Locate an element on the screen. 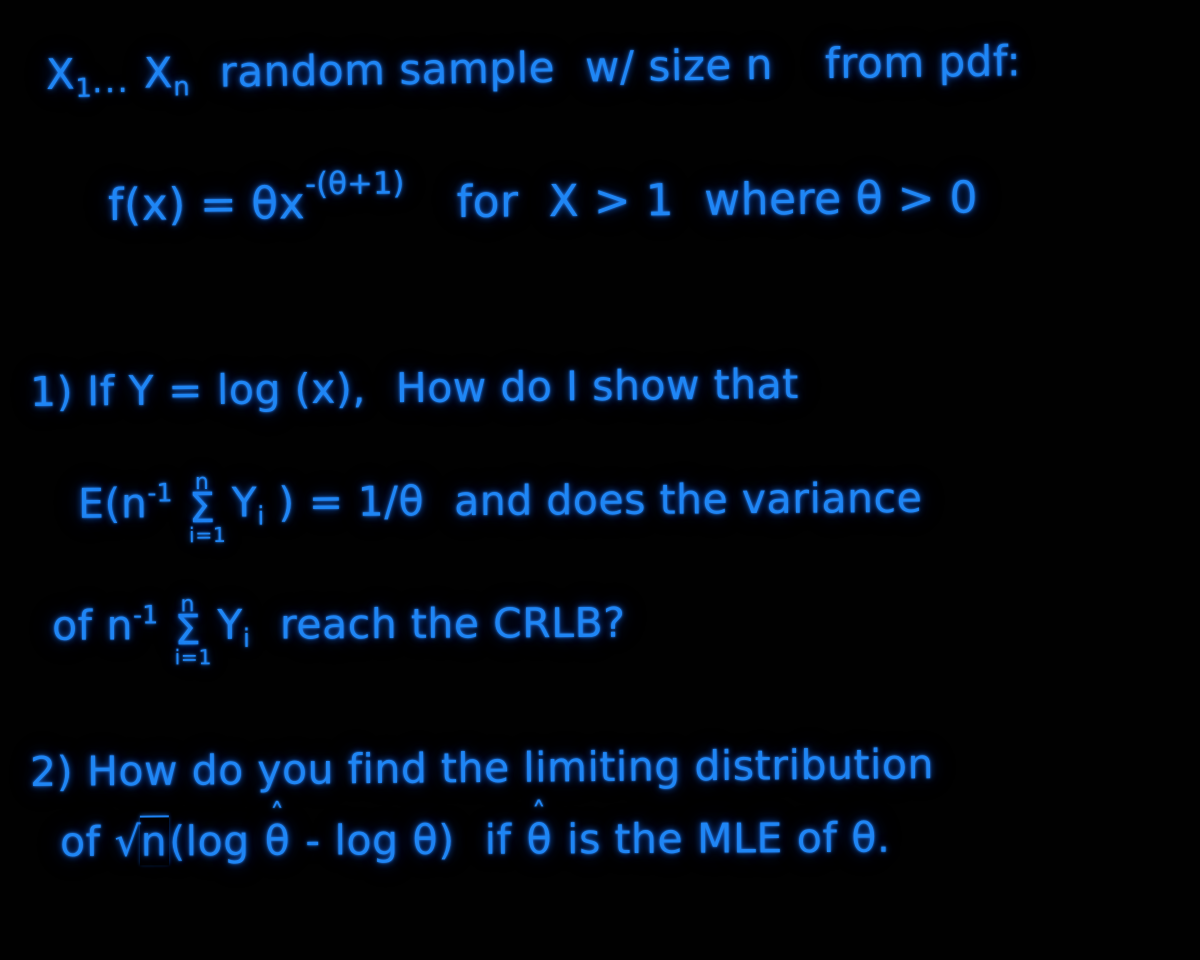 Image resolution: width=1200 pixels, height=960 pixels. minus-sign: - is located at coordinates (313, 840).